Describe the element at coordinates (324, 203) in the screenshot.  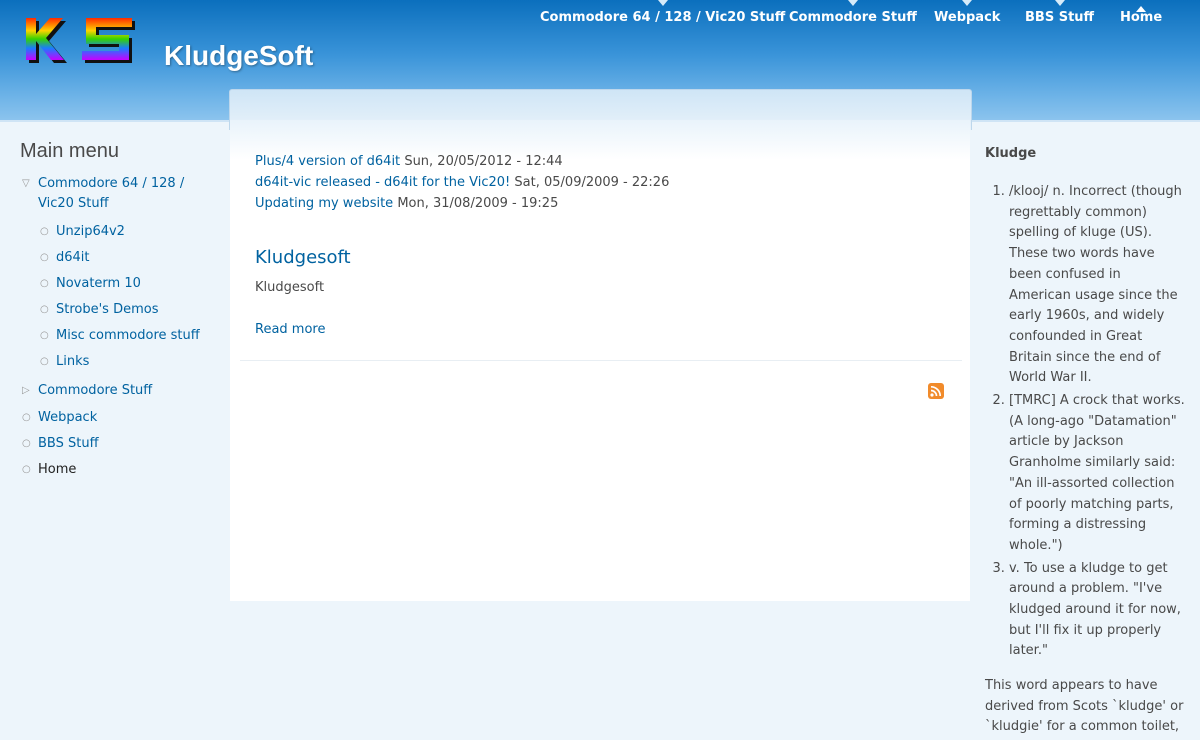
I see `recent-post-link: Updating my website` at that location.